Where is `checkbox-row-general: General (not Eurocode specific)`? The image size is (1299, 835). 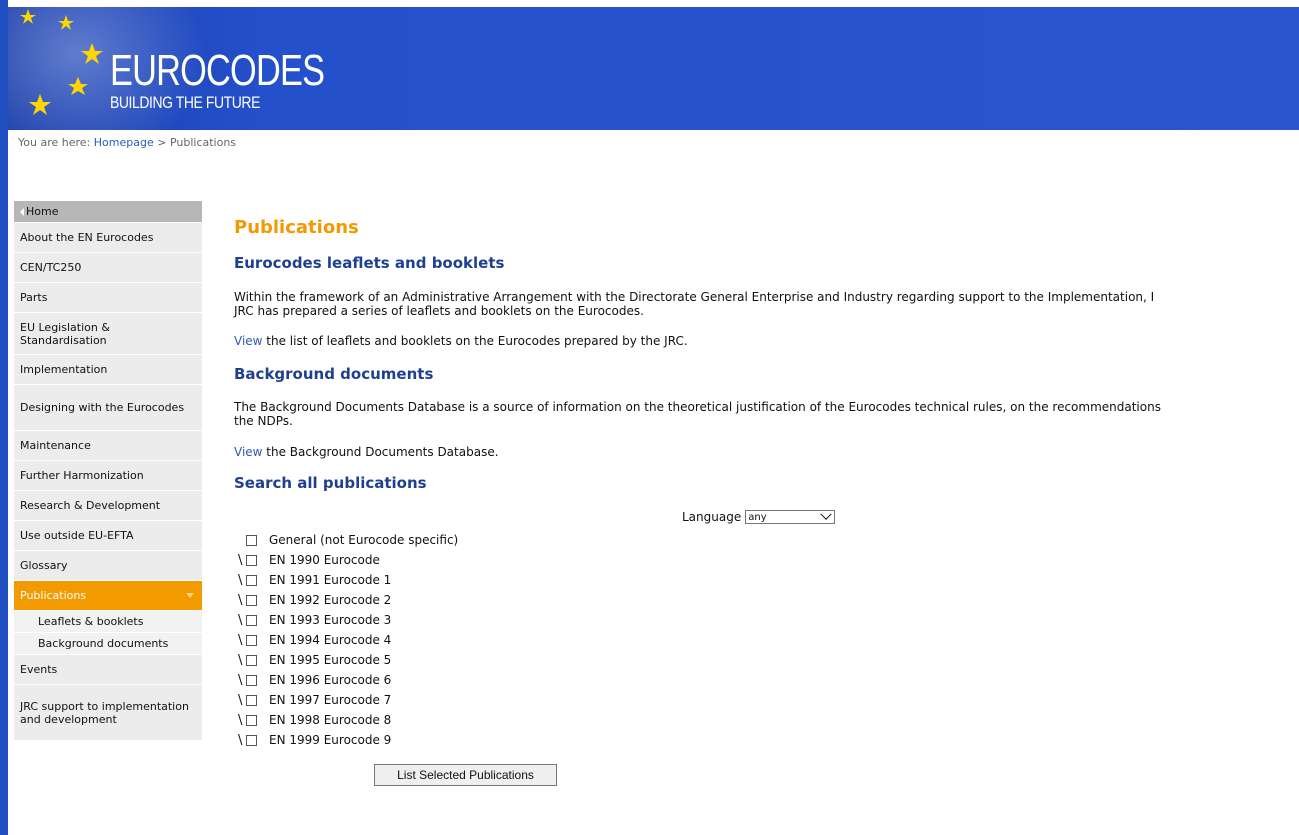
checkbox-row-general: General (not Eurocode specific) is located at coordinates (348, 540).